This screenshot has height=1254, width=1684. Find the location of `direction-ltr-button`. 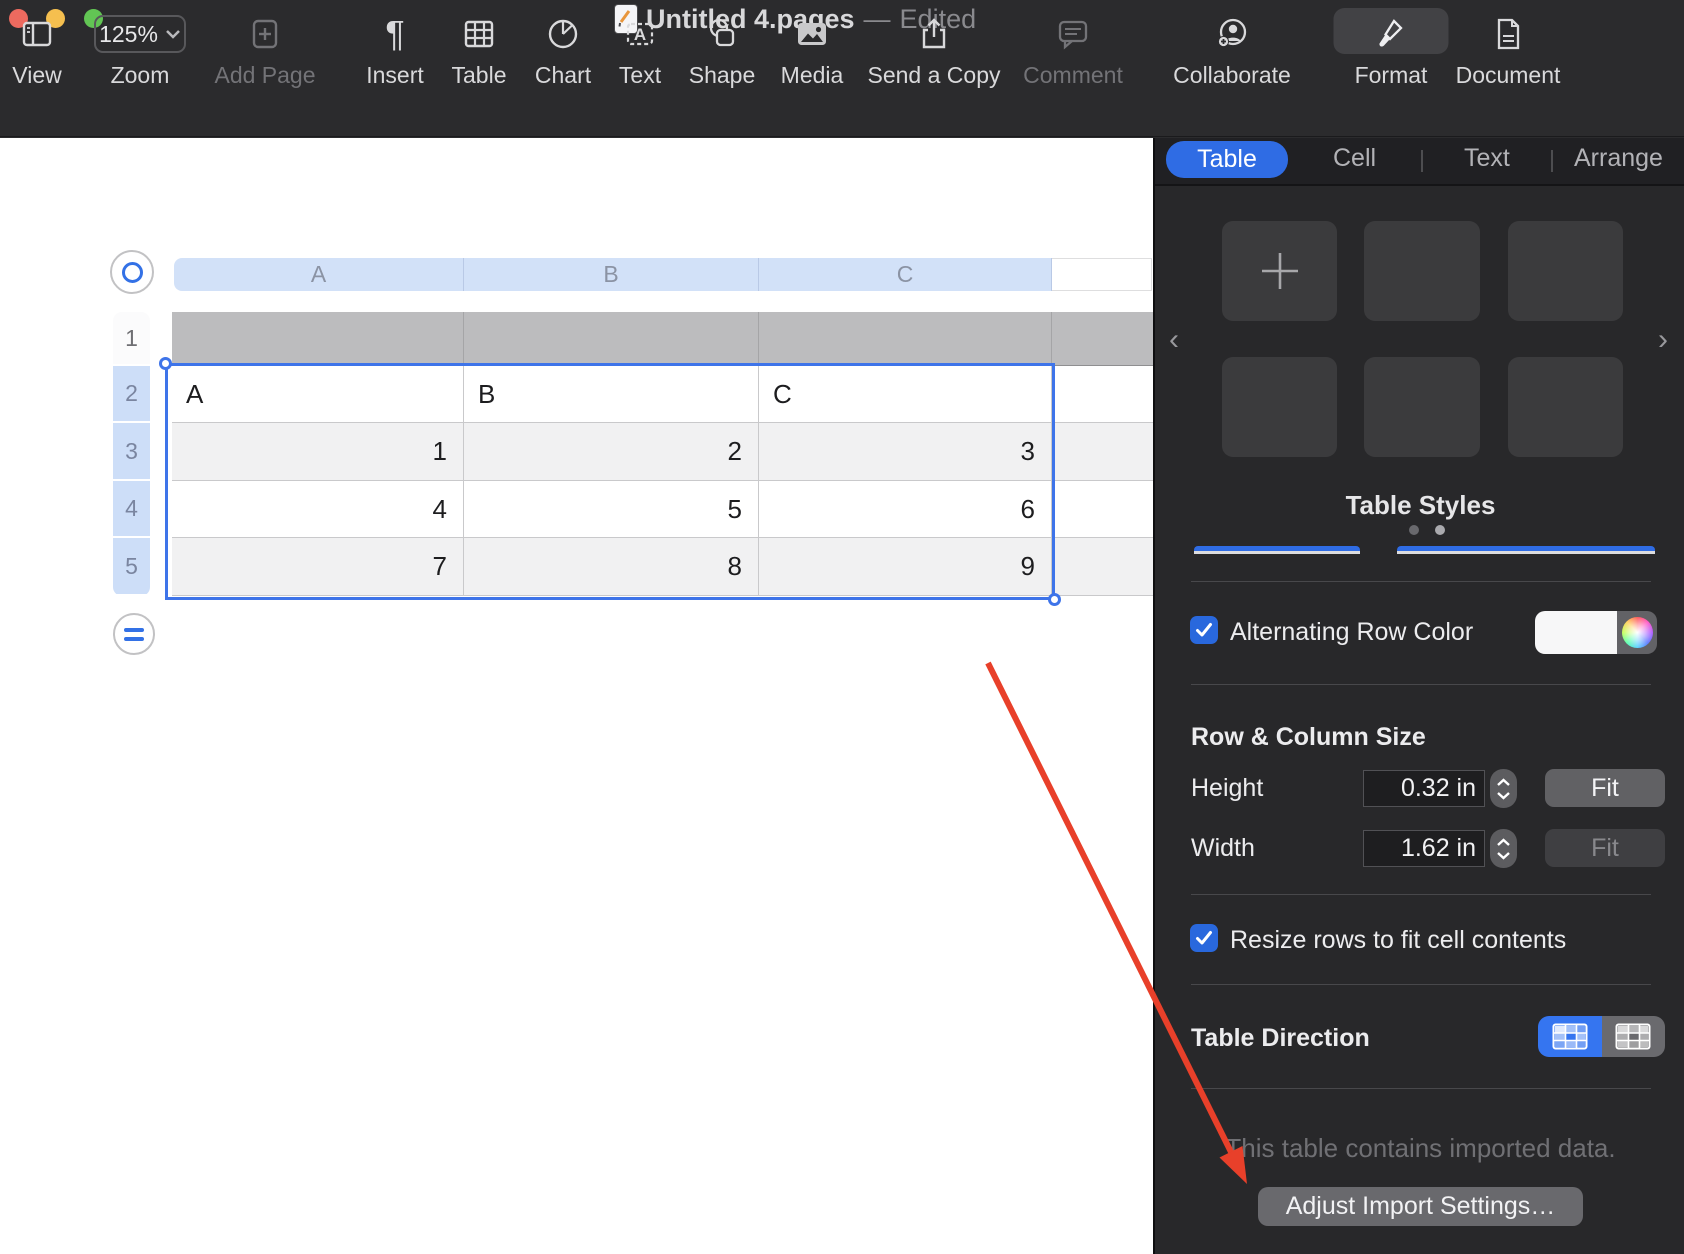

direction-ltr-button is located at coordinates (1570, 1036).